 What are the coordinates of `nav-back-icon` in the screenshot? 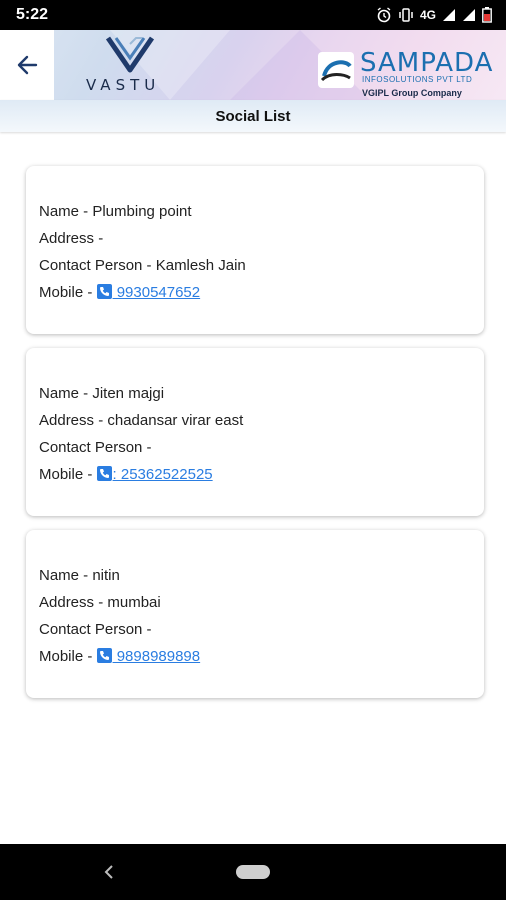 It's located at (109, 872).